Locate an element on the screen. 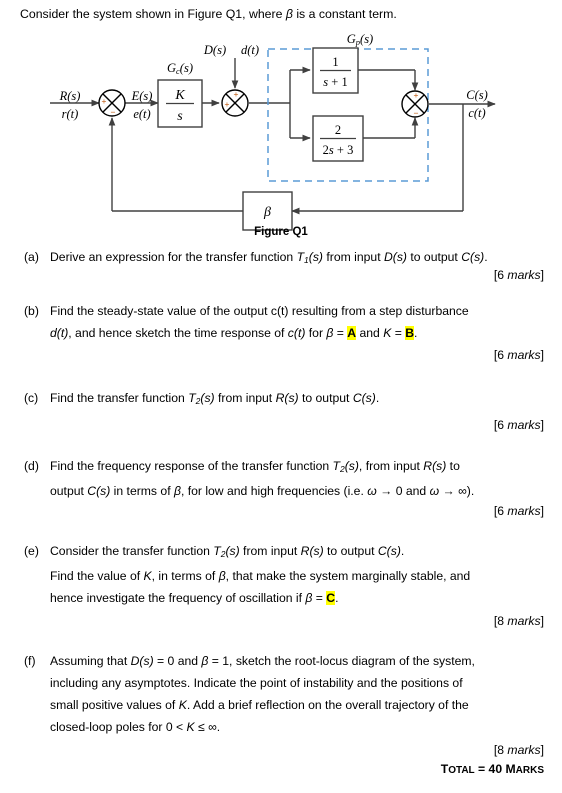  svg-text: 1 is located at coordinates (335, 62).